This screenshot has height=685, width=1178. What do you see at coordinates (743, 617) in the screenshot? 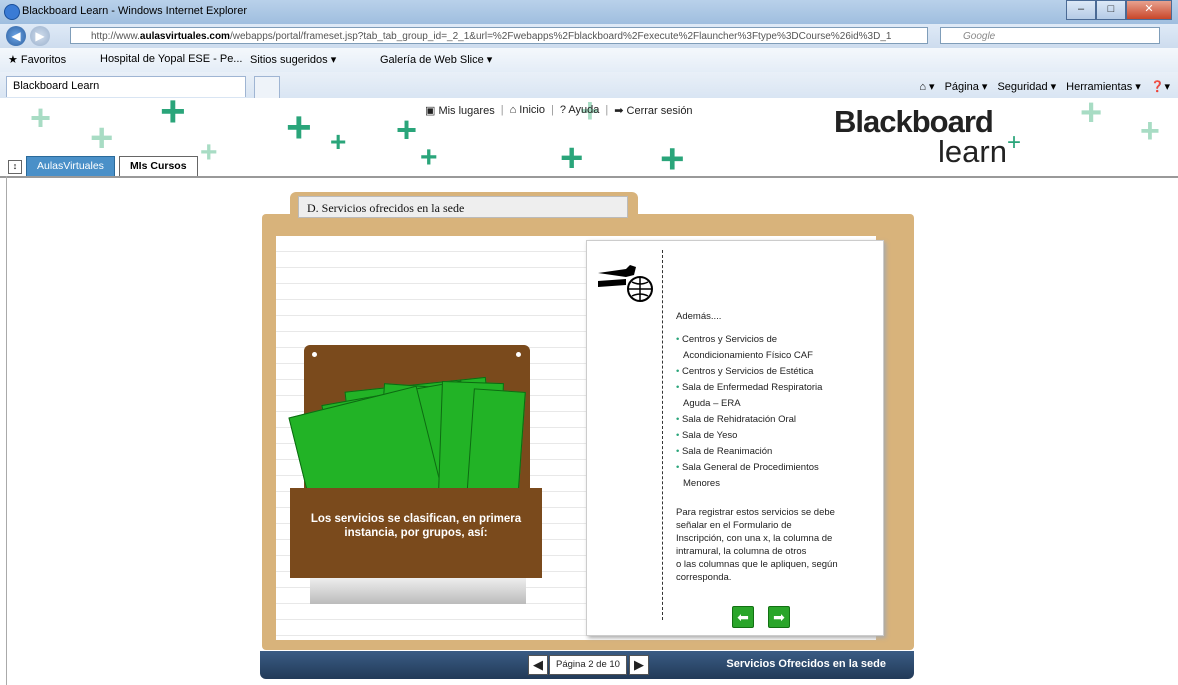
I see `prev-arrow-icon: ⬅` at bounding box center [743, 617].